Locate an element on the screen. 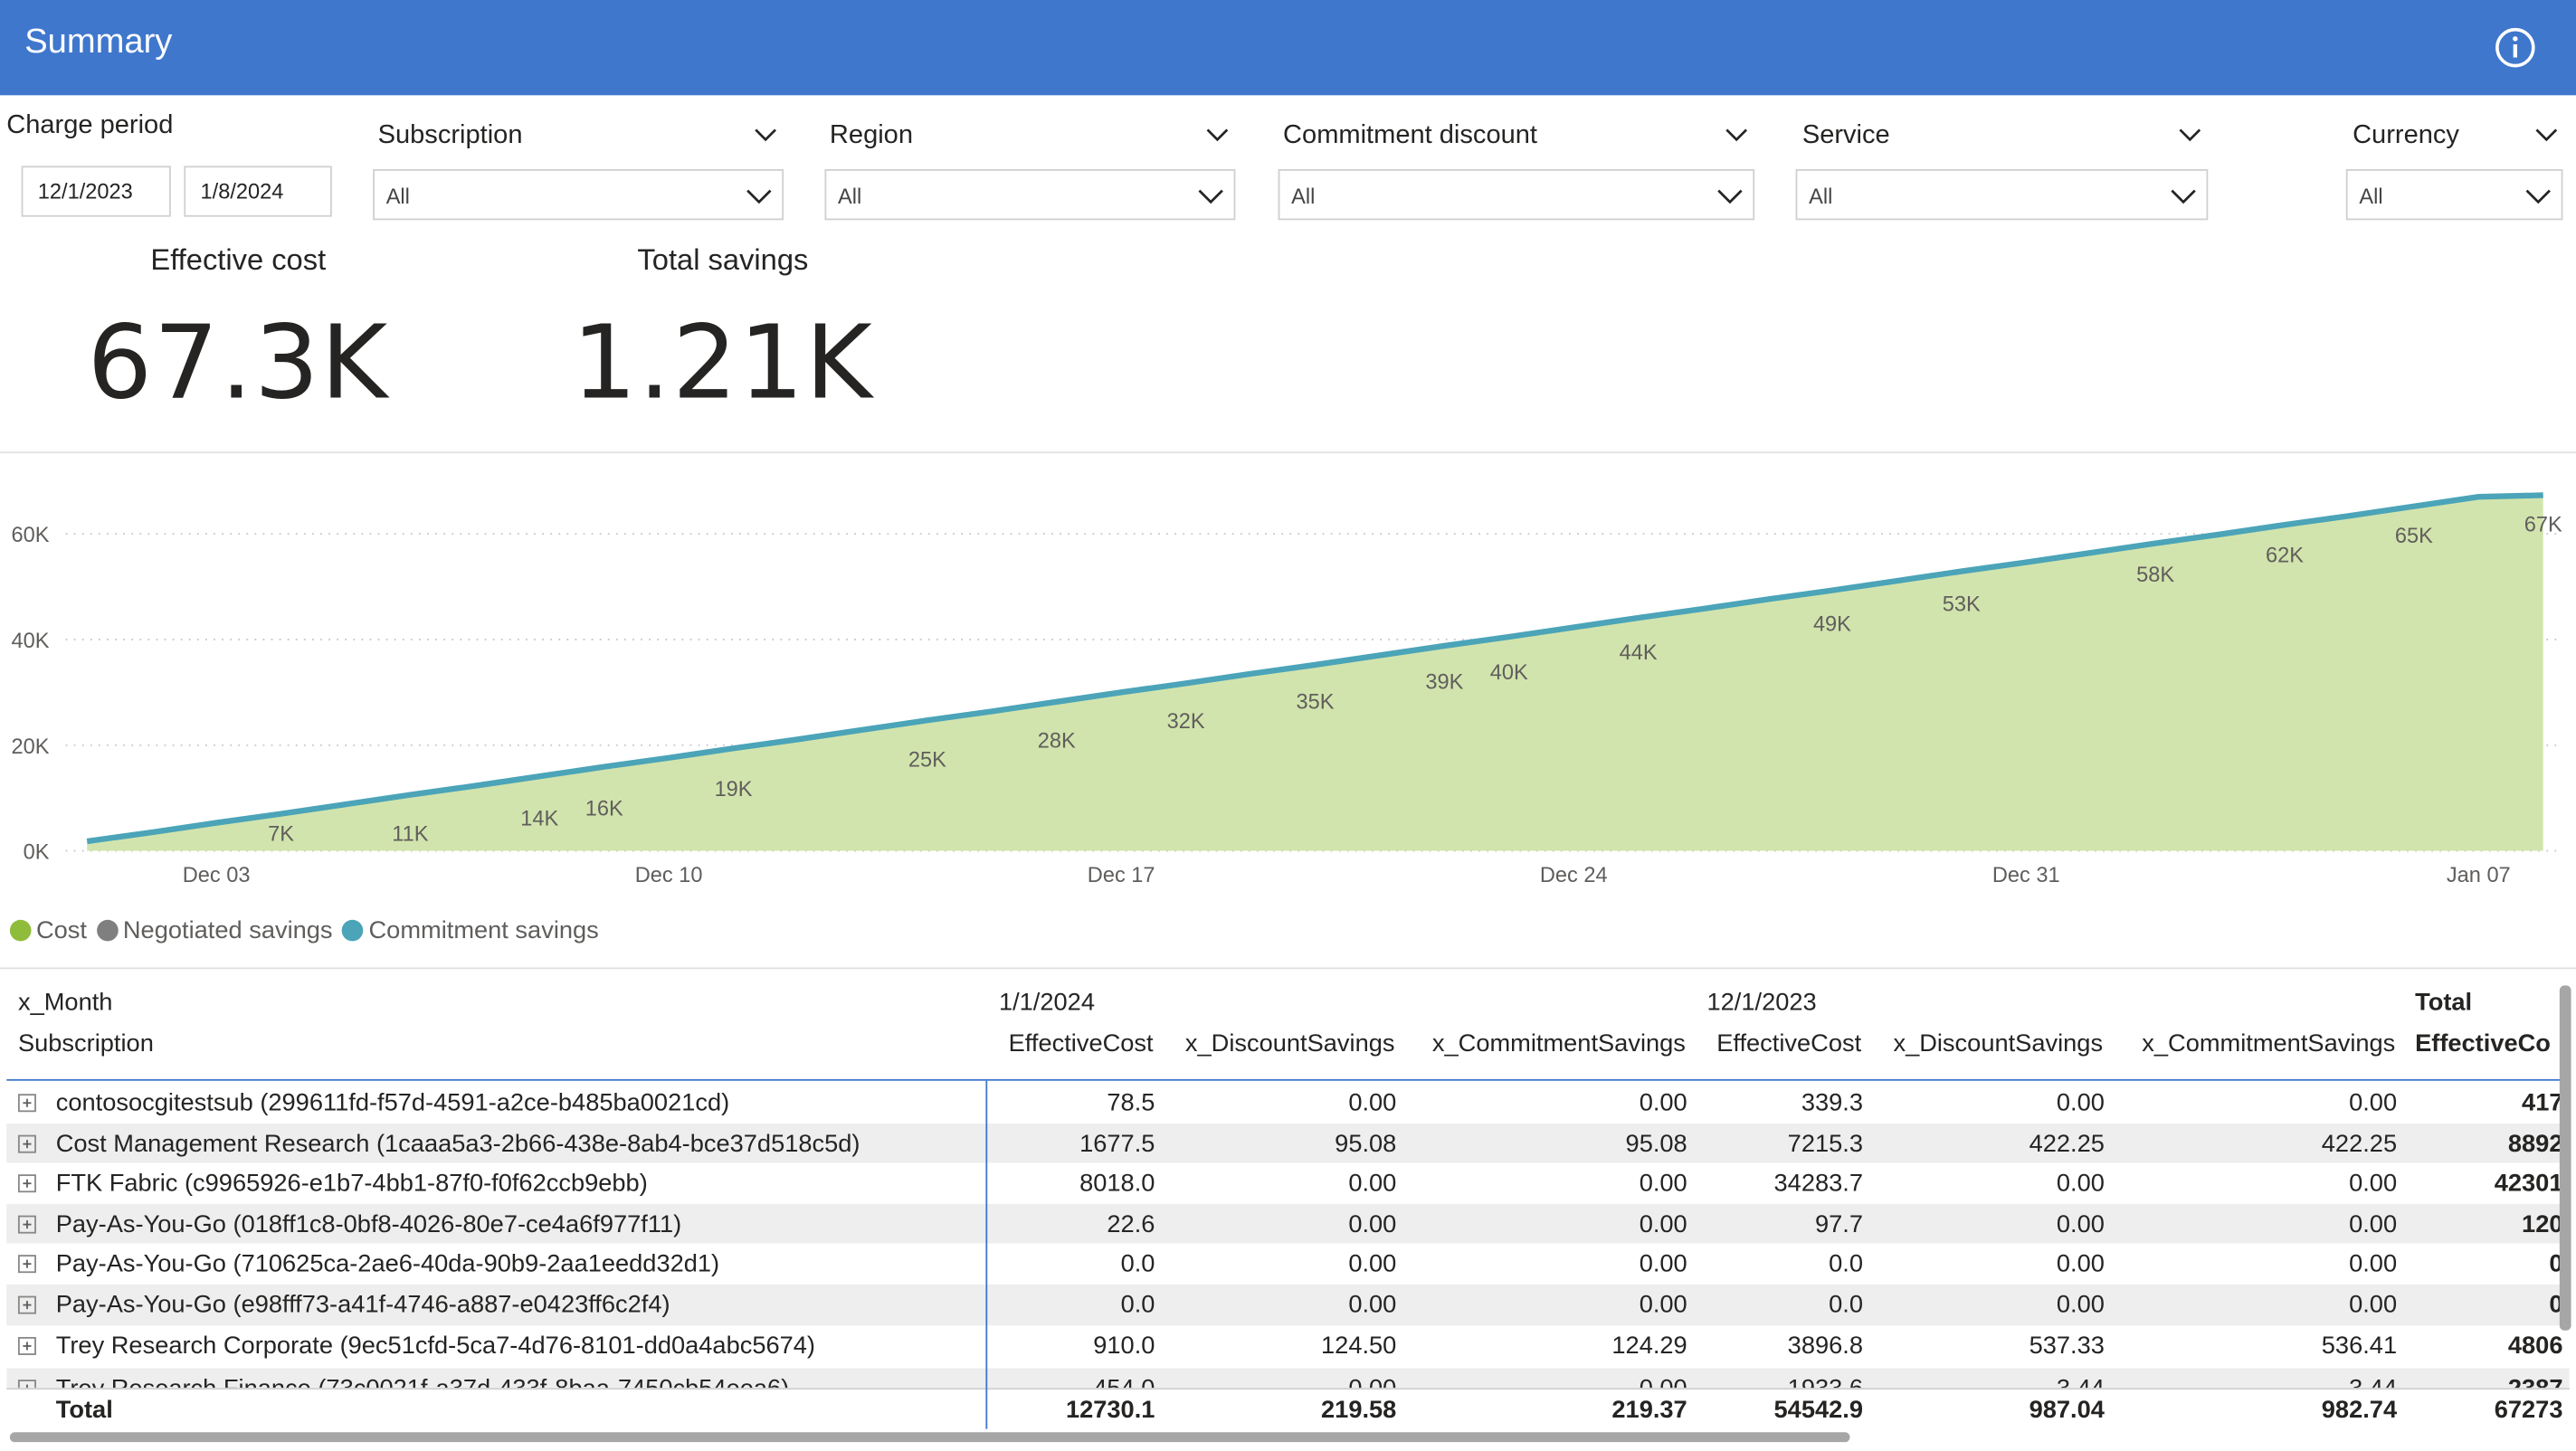 This screenshot has height=1451, width=2576. effective-cost-value: 67.3K is located at coordinates (239, 362).